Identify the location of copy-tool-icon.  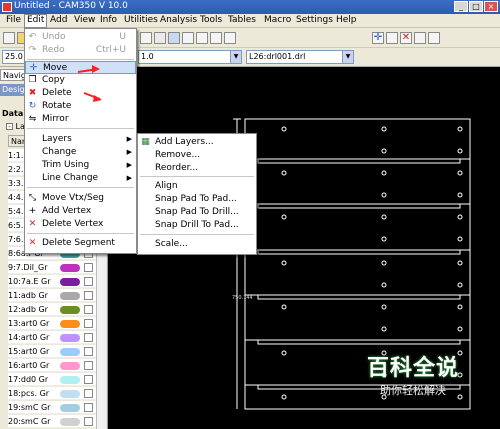
(392, 38).